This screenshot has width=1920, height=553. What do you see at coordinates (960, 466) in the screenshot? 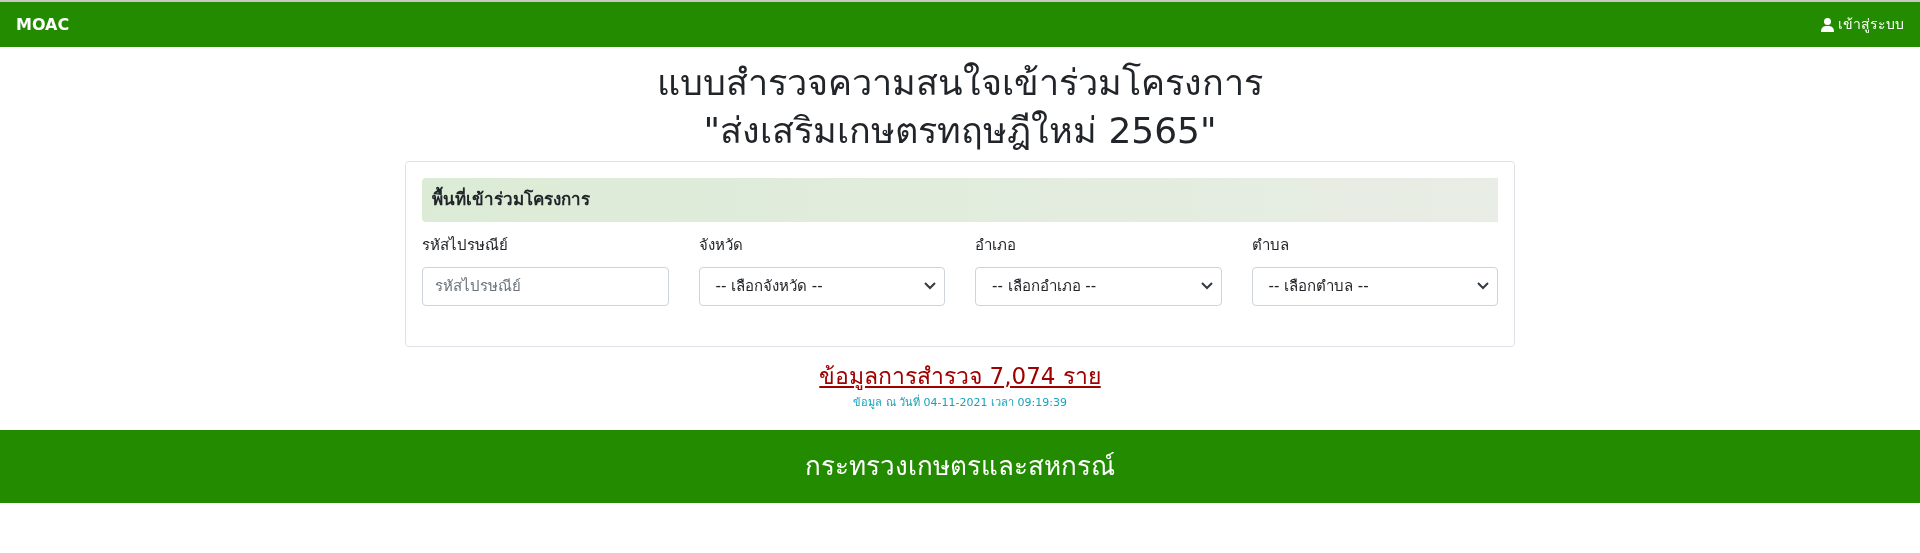
I see `footer-text: กระทรวงเกษตรและสหกรณ์` at bounding box center [960, 466].